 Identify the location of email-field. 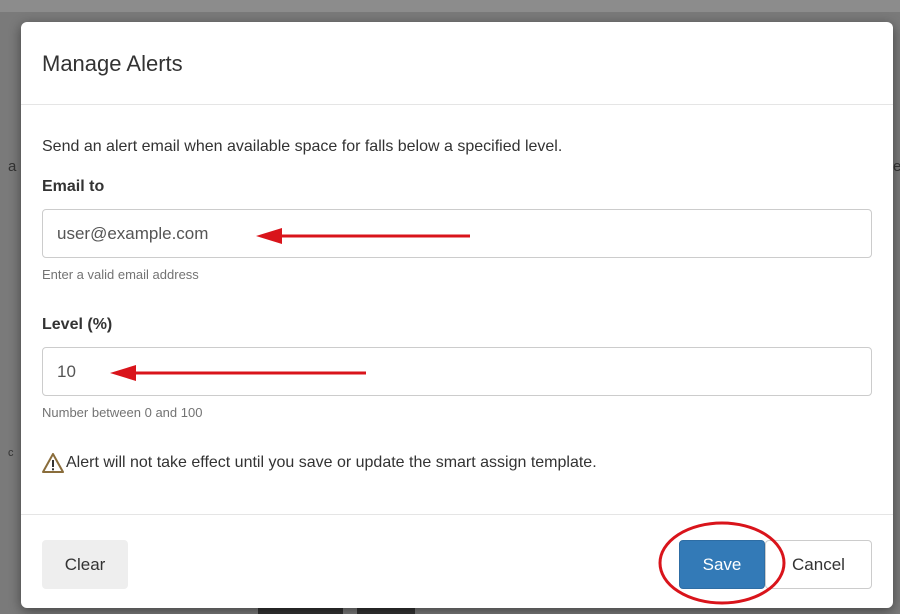
(457, 233).